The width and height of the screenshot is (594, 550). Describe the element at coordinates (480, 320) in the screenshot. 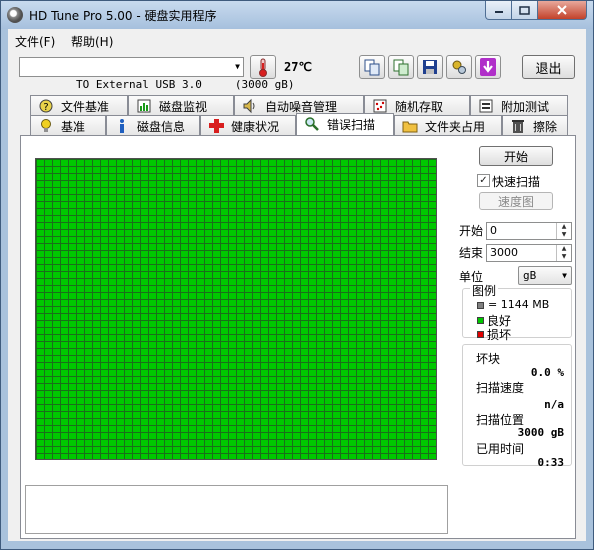

I see `legend-good-swatch` at that location.